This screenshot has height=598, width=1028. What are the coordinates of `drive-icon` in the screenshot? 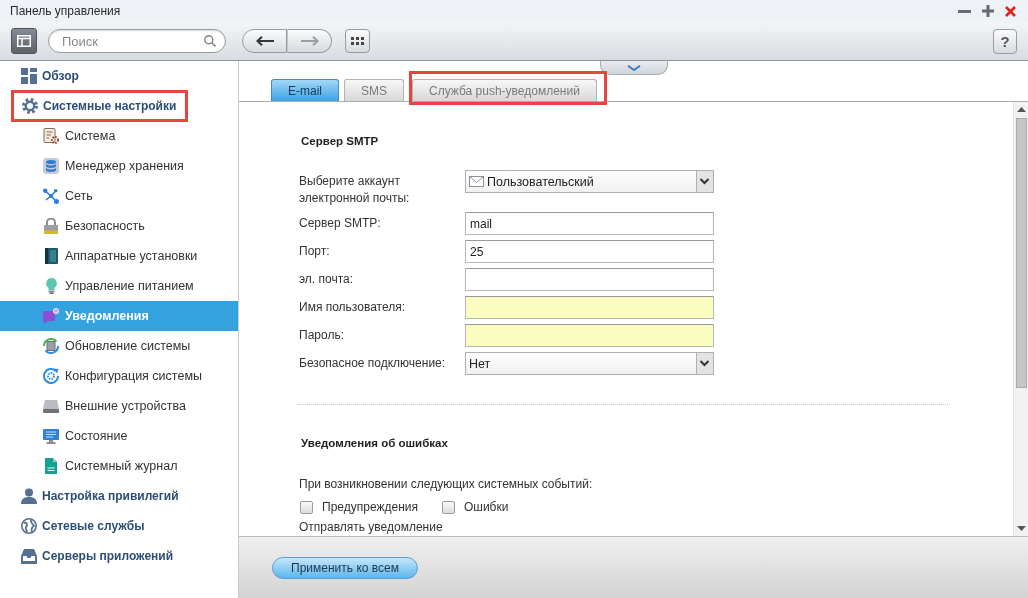 It's located at (51, 406).